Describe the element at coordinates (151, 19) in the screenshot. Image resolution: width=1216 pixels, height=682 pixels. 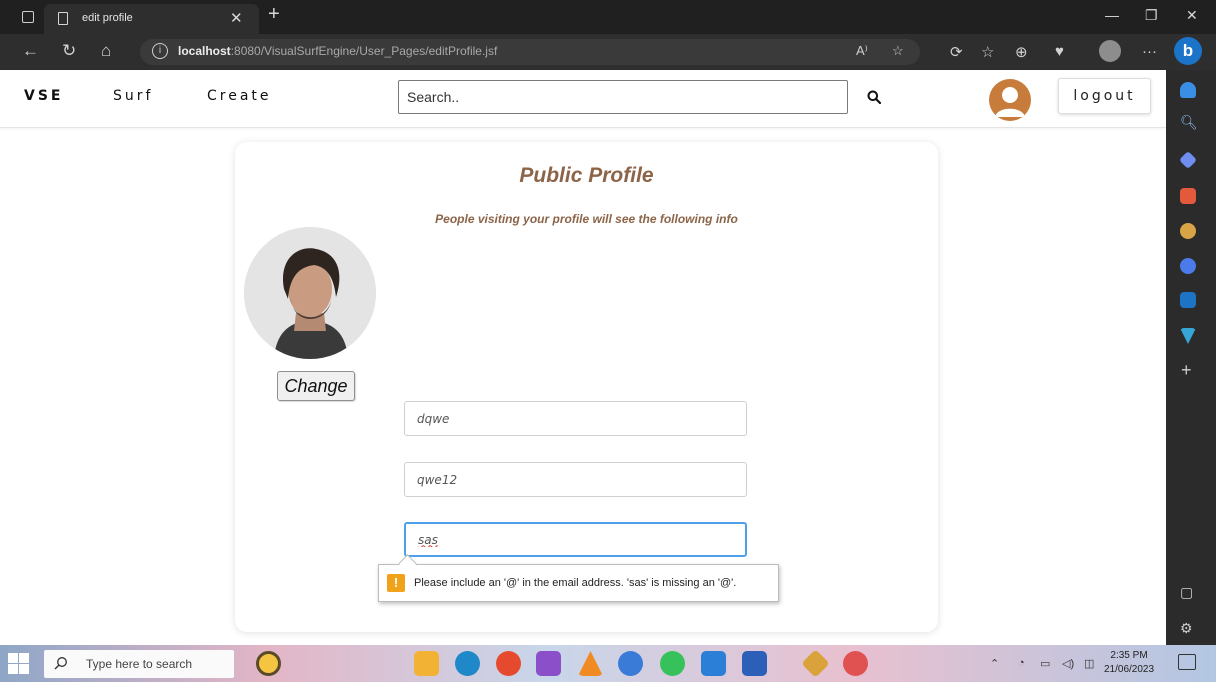
I see `tab-edit-profile: edit profile ✕` at that location.